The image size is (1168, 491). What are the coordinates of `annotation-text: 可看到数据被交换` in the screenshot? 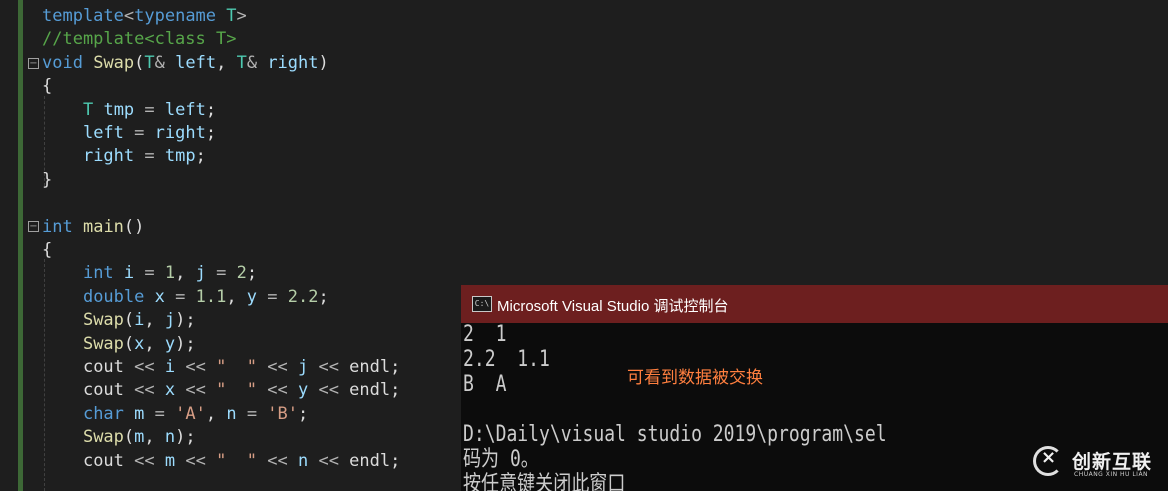 It's located at (695, 378).